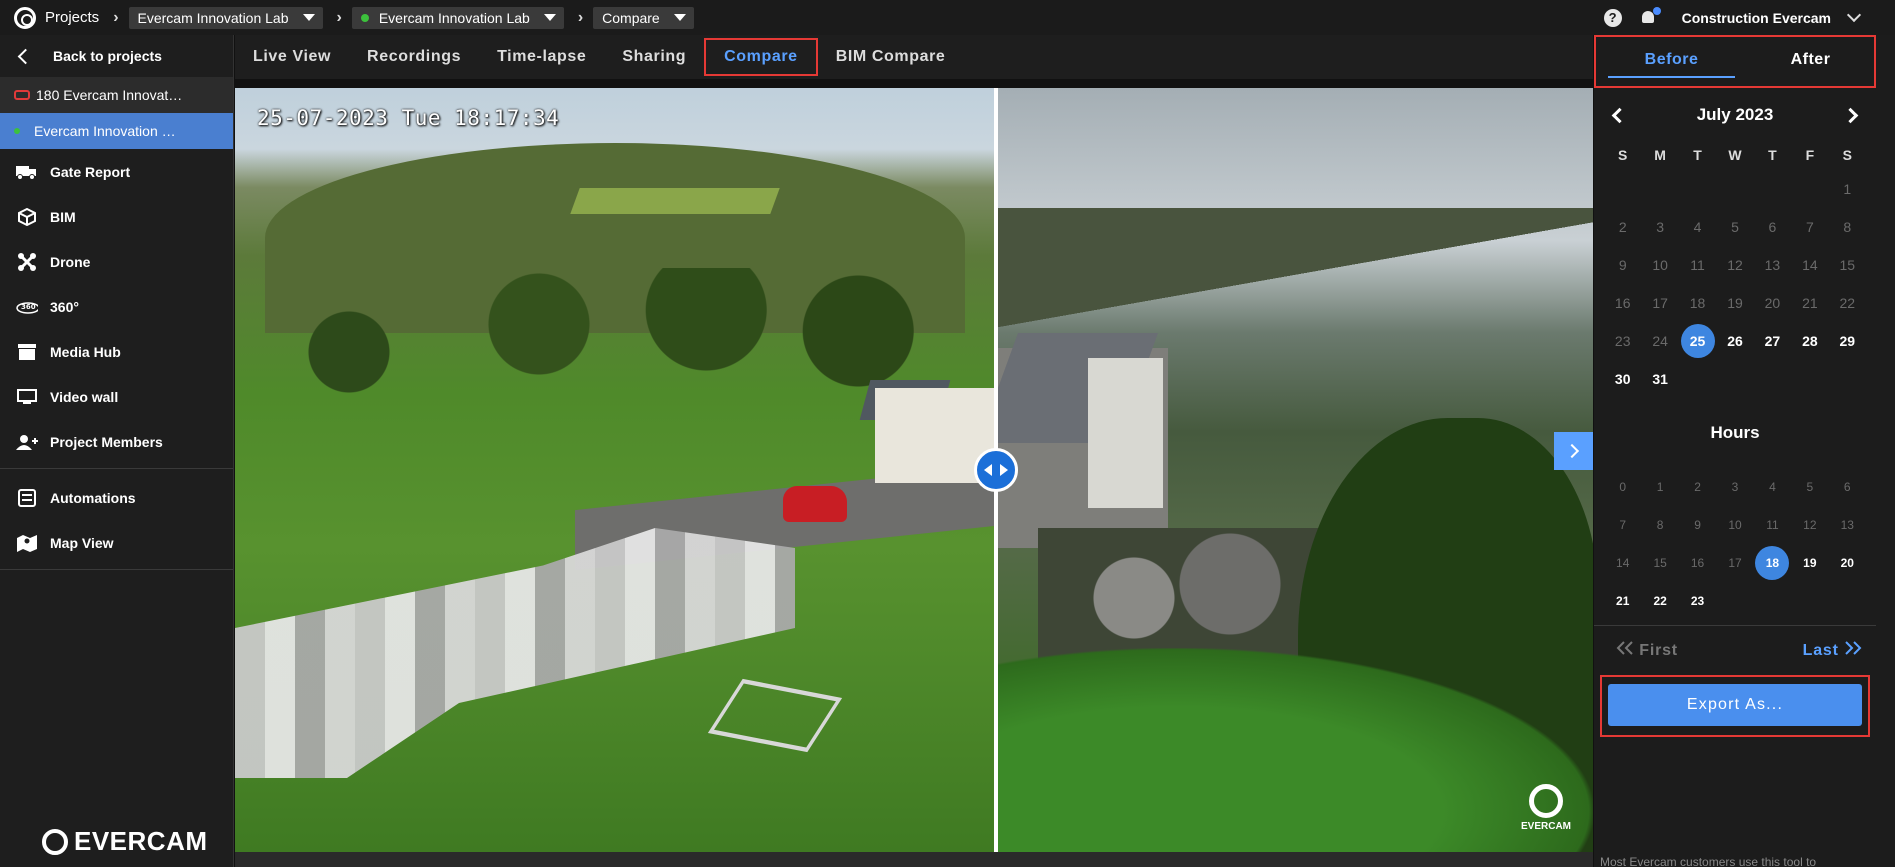 The width and height of the screenshot is (1895, 867). I want to click on sidebar-item-map-view: Map View, so click(116, 542).